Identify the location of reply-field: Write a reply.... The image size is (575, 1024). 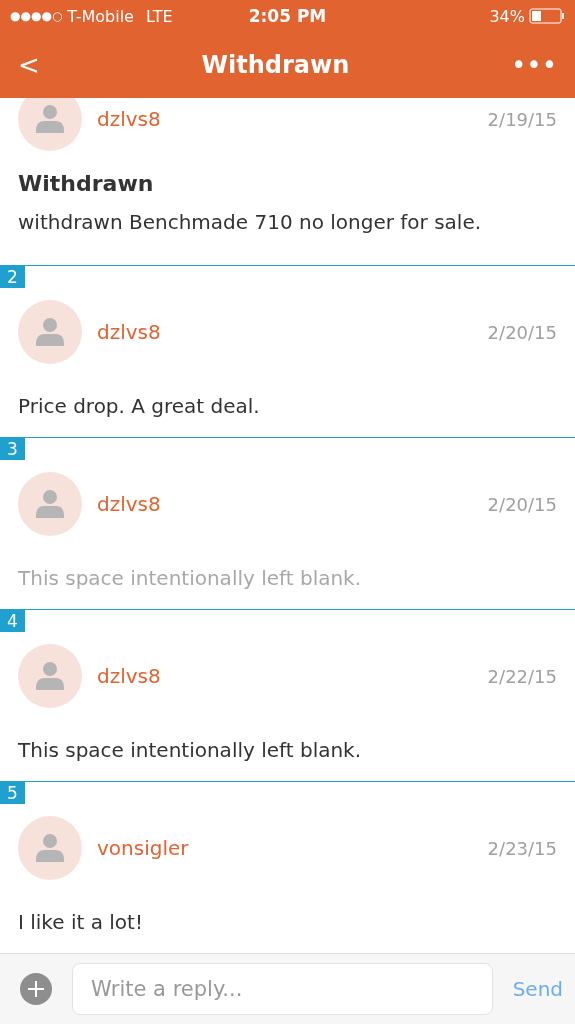
(282, 989).